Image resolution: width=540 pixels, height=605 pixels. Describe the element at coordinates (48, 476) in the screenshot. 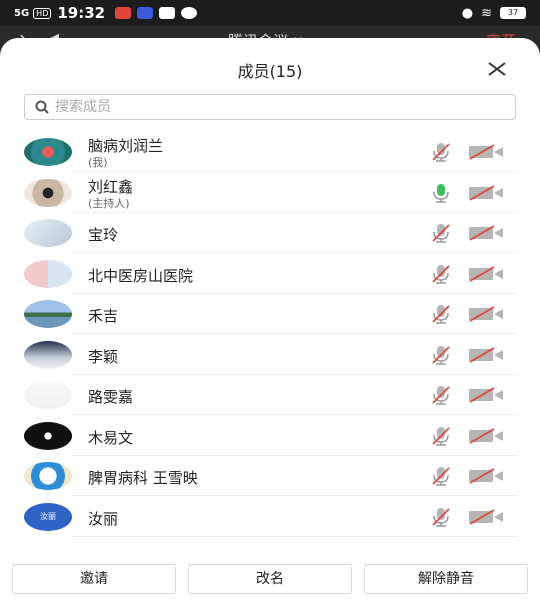

I see `avatar-doraemon` at that location.